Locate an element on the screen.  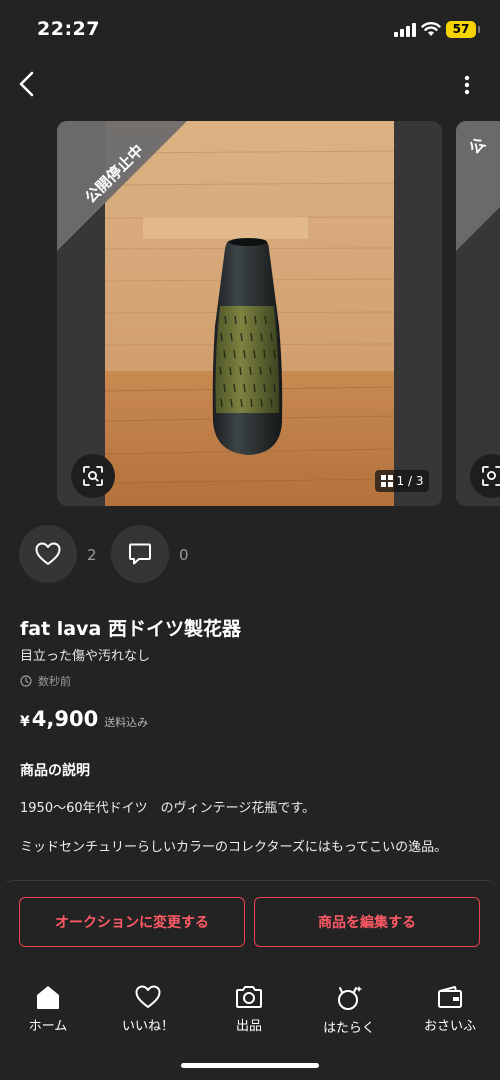
tab-work: はたらく is located at coordinates (349, 1010).